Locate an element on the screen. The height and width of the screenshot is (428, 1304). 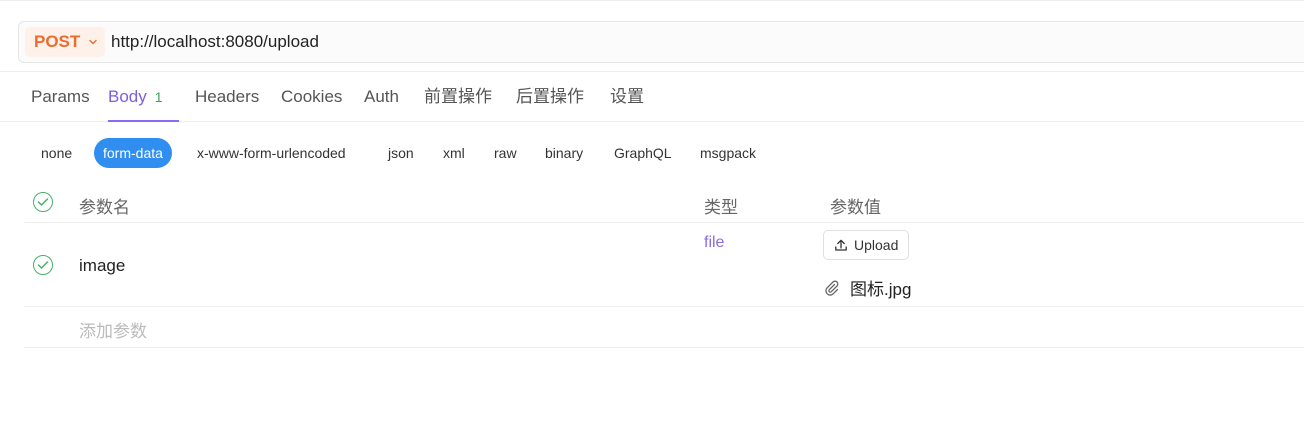
body-type-json: json is located at coordinates (401, 153).